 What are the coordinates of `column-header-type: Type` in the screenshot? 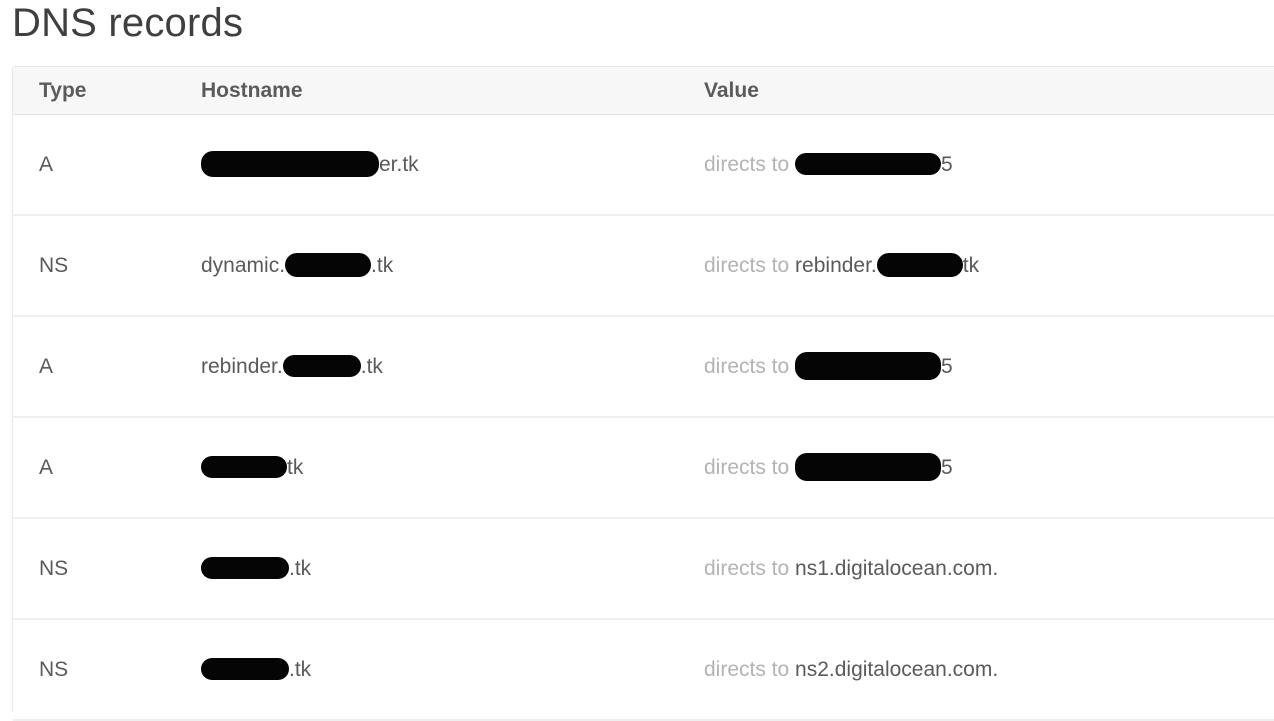 It's located at (63, 90).